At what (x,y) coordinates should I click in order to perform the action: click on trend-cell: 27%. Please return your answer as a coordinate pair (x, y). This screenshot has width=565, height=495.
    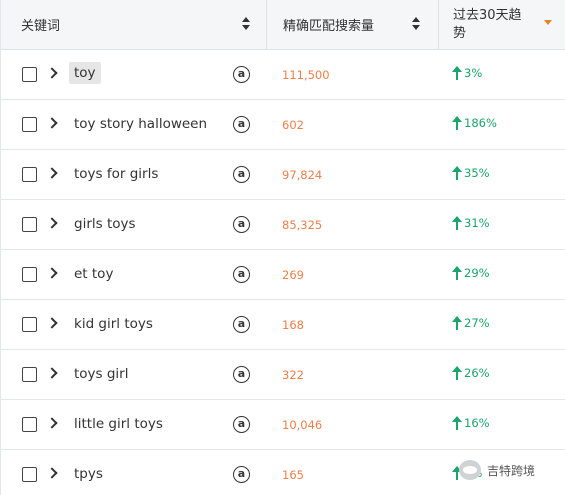
    Looking at the image, I should click on (471, 323).